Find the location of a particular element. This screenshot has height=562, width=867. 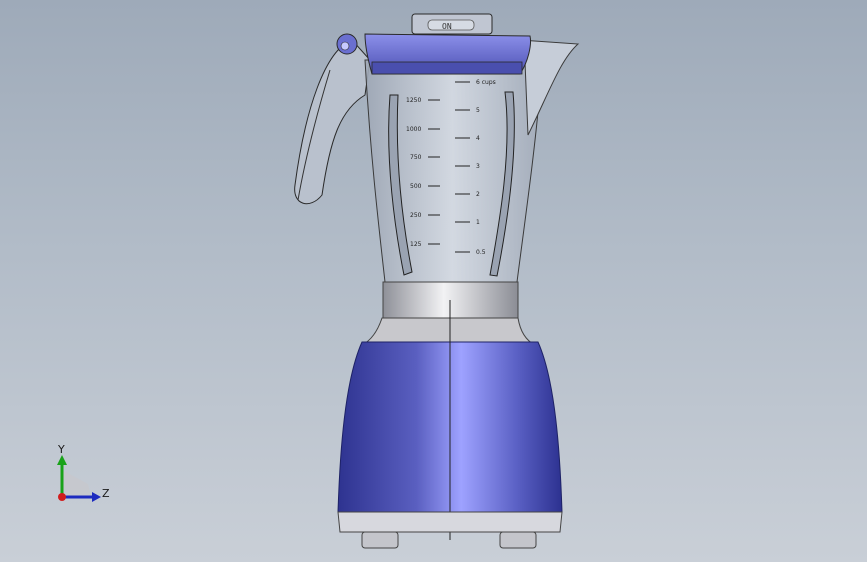

triad-z-label: Z is located at coordinates (106, 493).